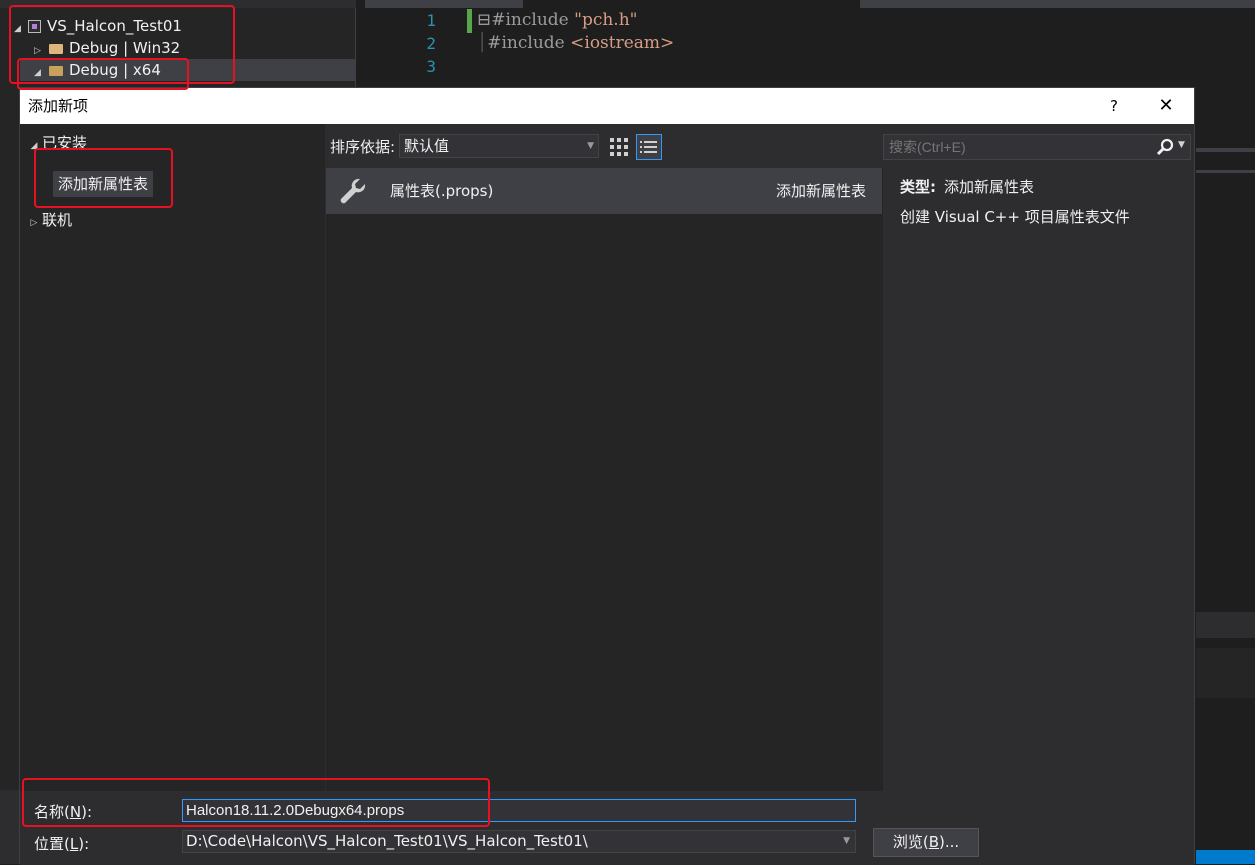  Describe the element at coordinates (431, 43) in the screenshot. I see `line-number: 2` at that location.